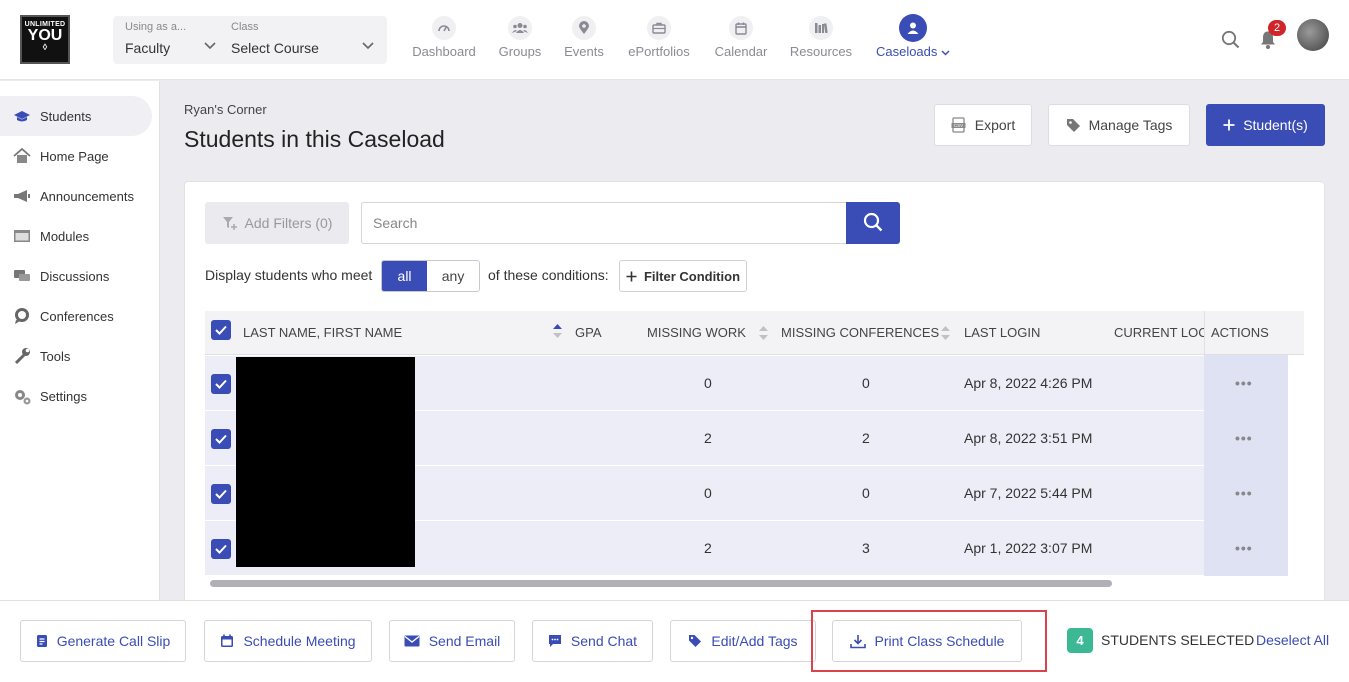 The image size is (1349, 682). Describe the element at coordinates (76, 236) in the screenshot. I see `sidebar-item-modules: Modules` at that location.